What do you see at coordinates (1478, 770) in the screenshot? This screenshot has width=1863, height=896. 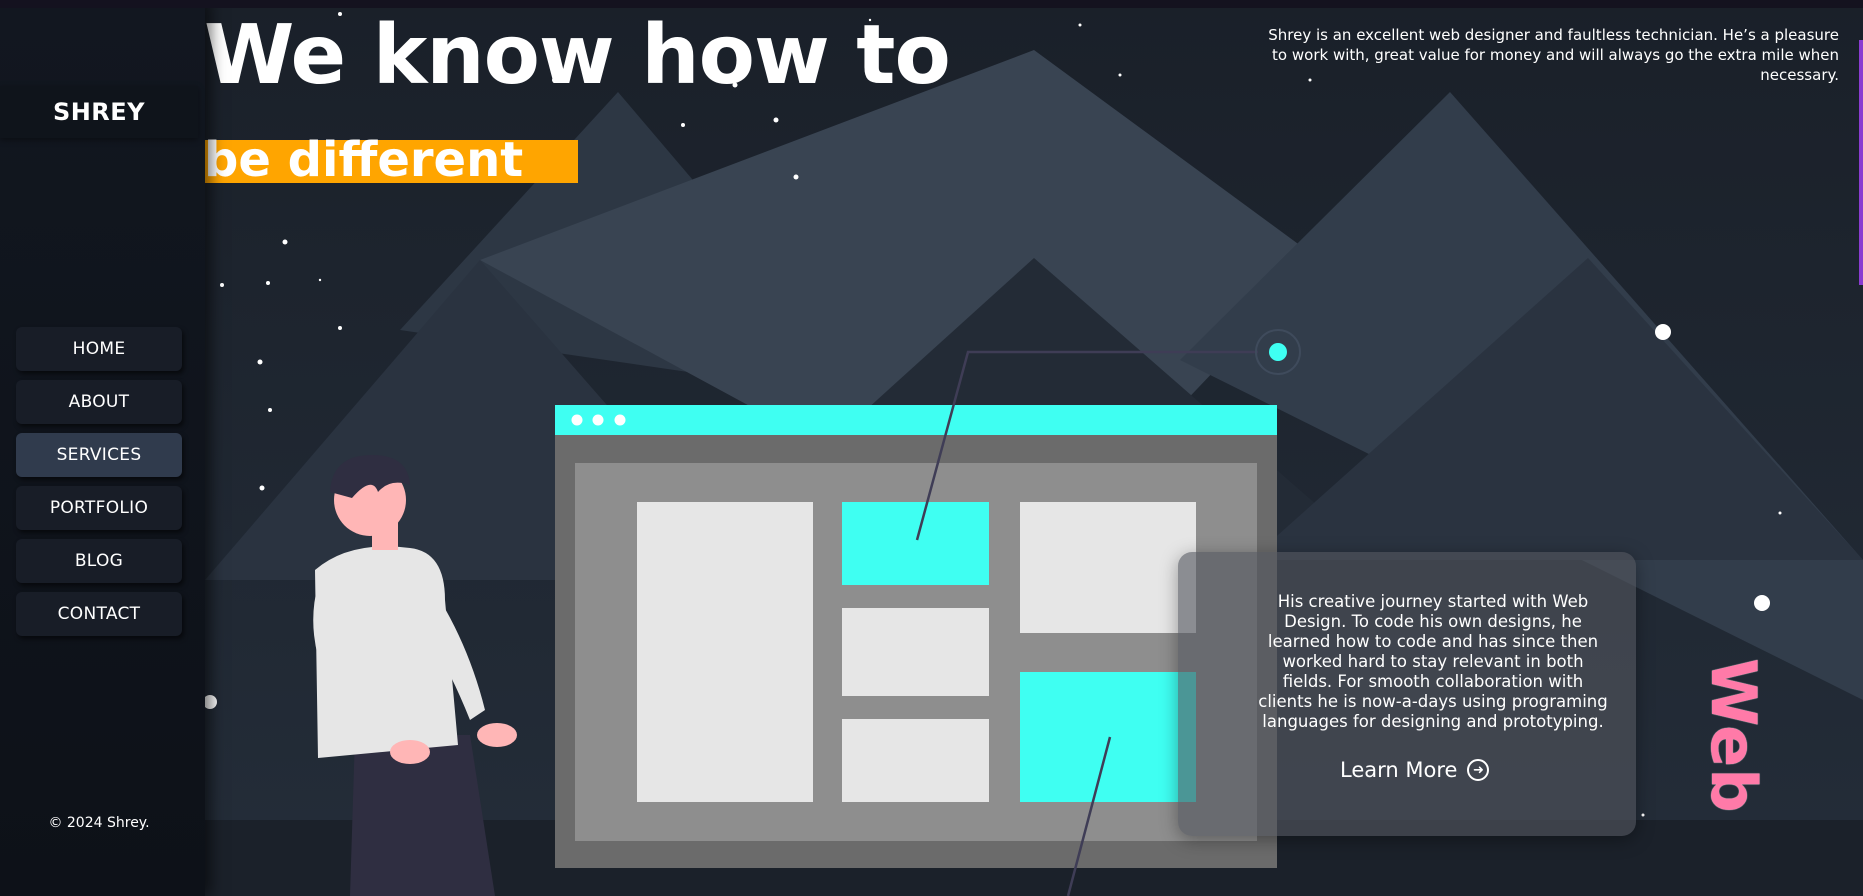 I see `arrow-right-circle-icon: ➜` at bounding box center [1478, 770].